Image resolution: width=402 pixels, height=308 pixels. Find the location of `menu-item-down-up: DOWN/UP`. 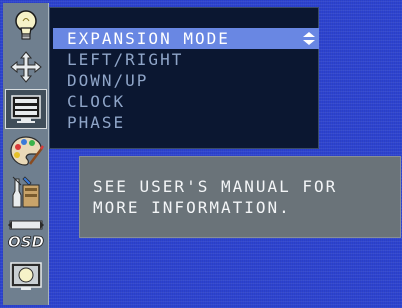

menu-item-down-up: DOWN/UP is located at coordinates (186, 80).